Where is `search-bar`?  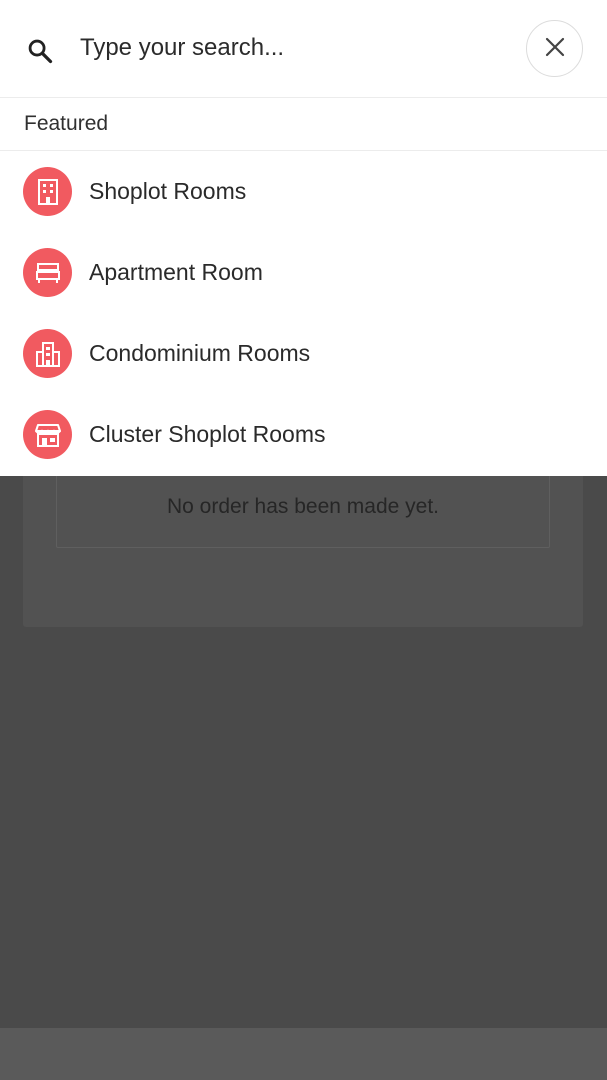
search-bar is located at coordinates (303, 49).